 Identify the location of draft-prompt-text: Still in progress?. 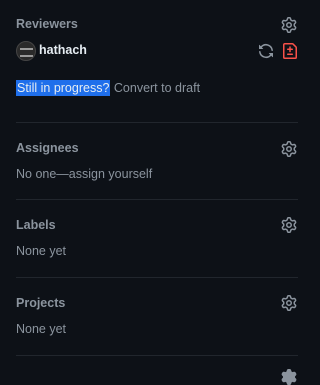
(63, 88).